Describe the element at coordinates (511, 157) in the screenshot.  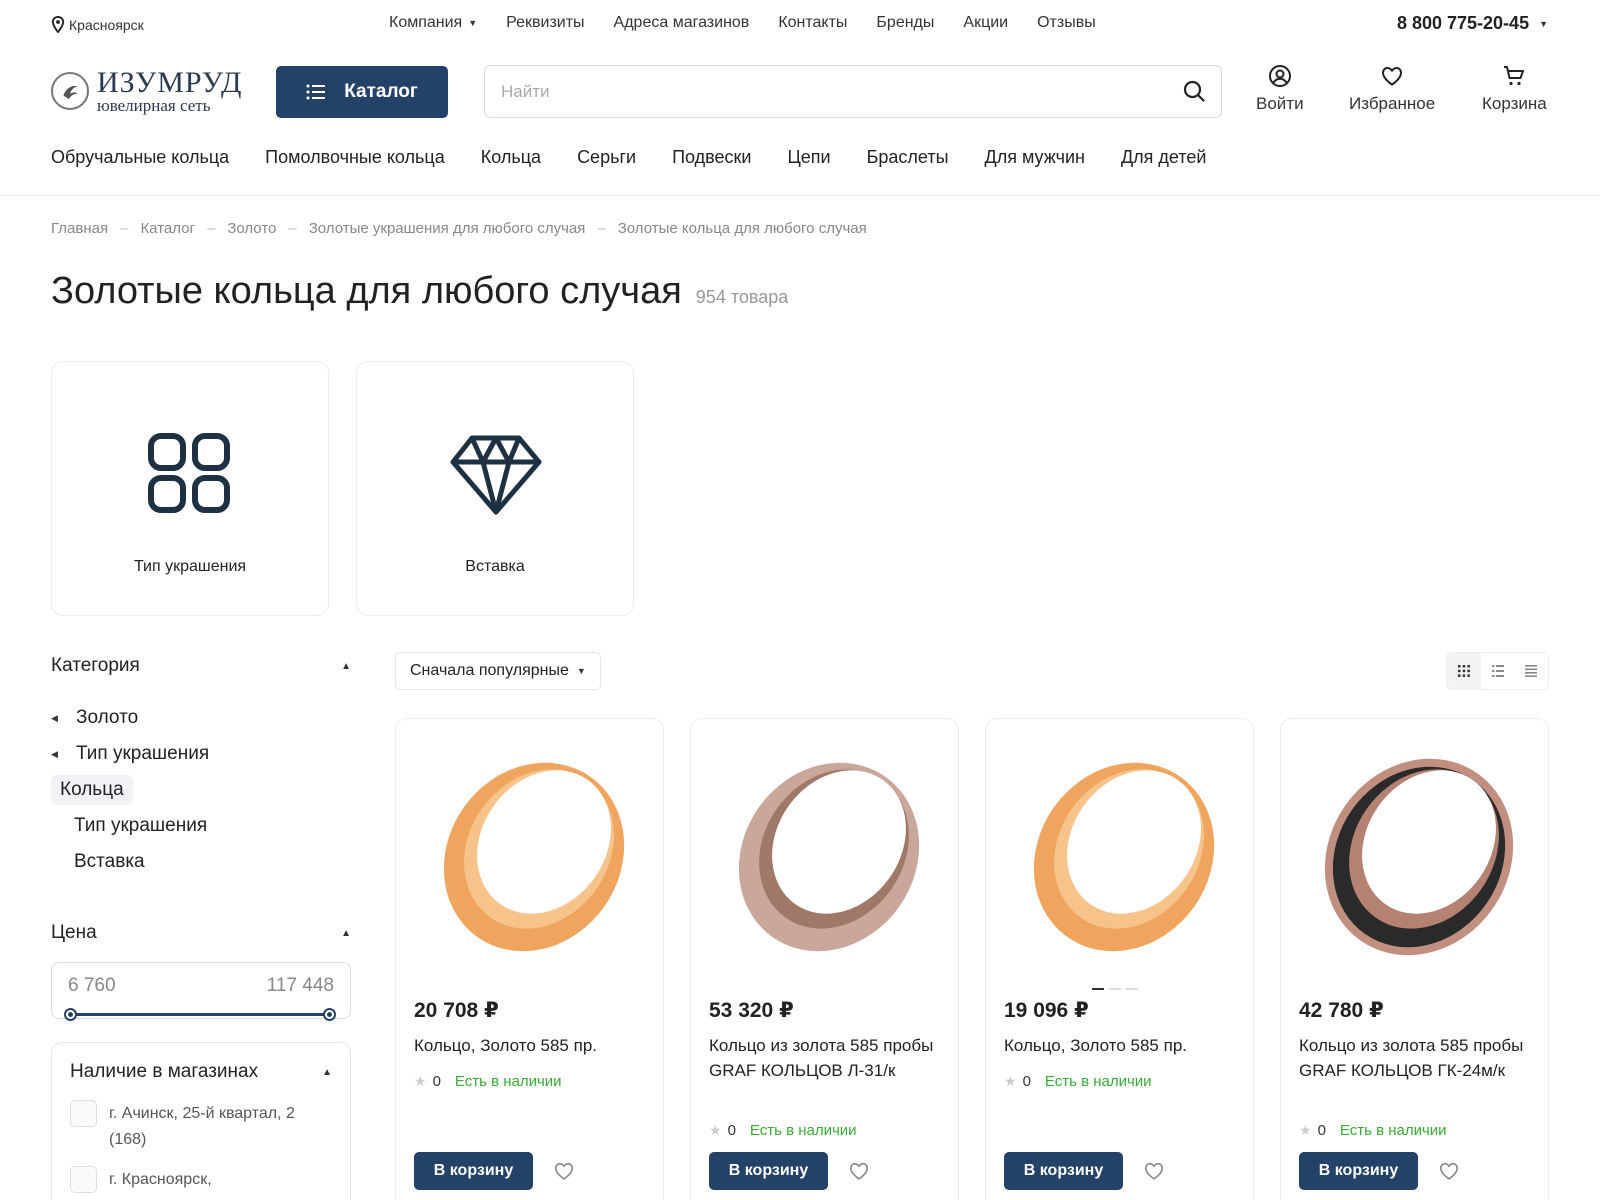
I see `catnav-rings: Кольца` at that location.